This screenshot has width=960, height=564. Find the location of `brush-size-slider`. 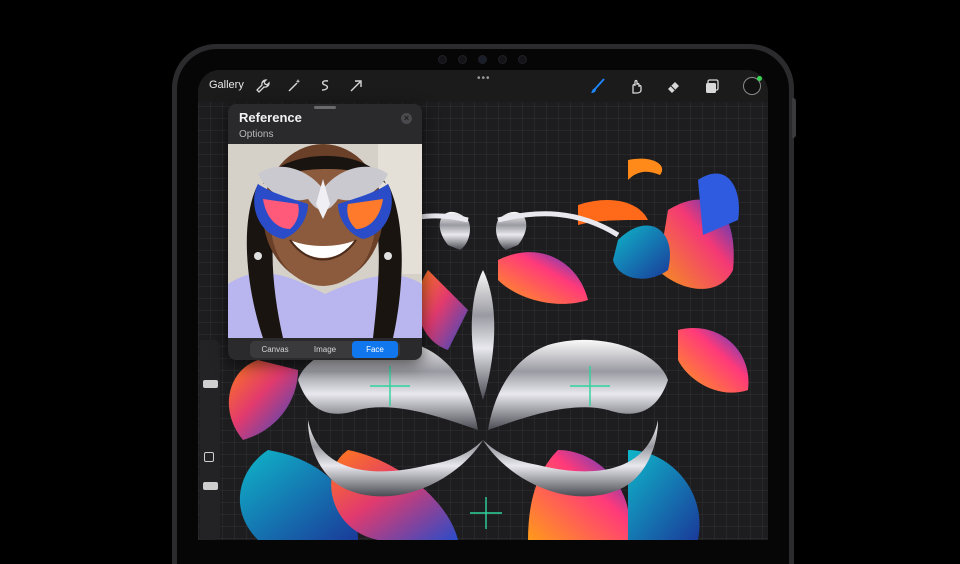

brush-size-slider is located at coordinates (210, 384).